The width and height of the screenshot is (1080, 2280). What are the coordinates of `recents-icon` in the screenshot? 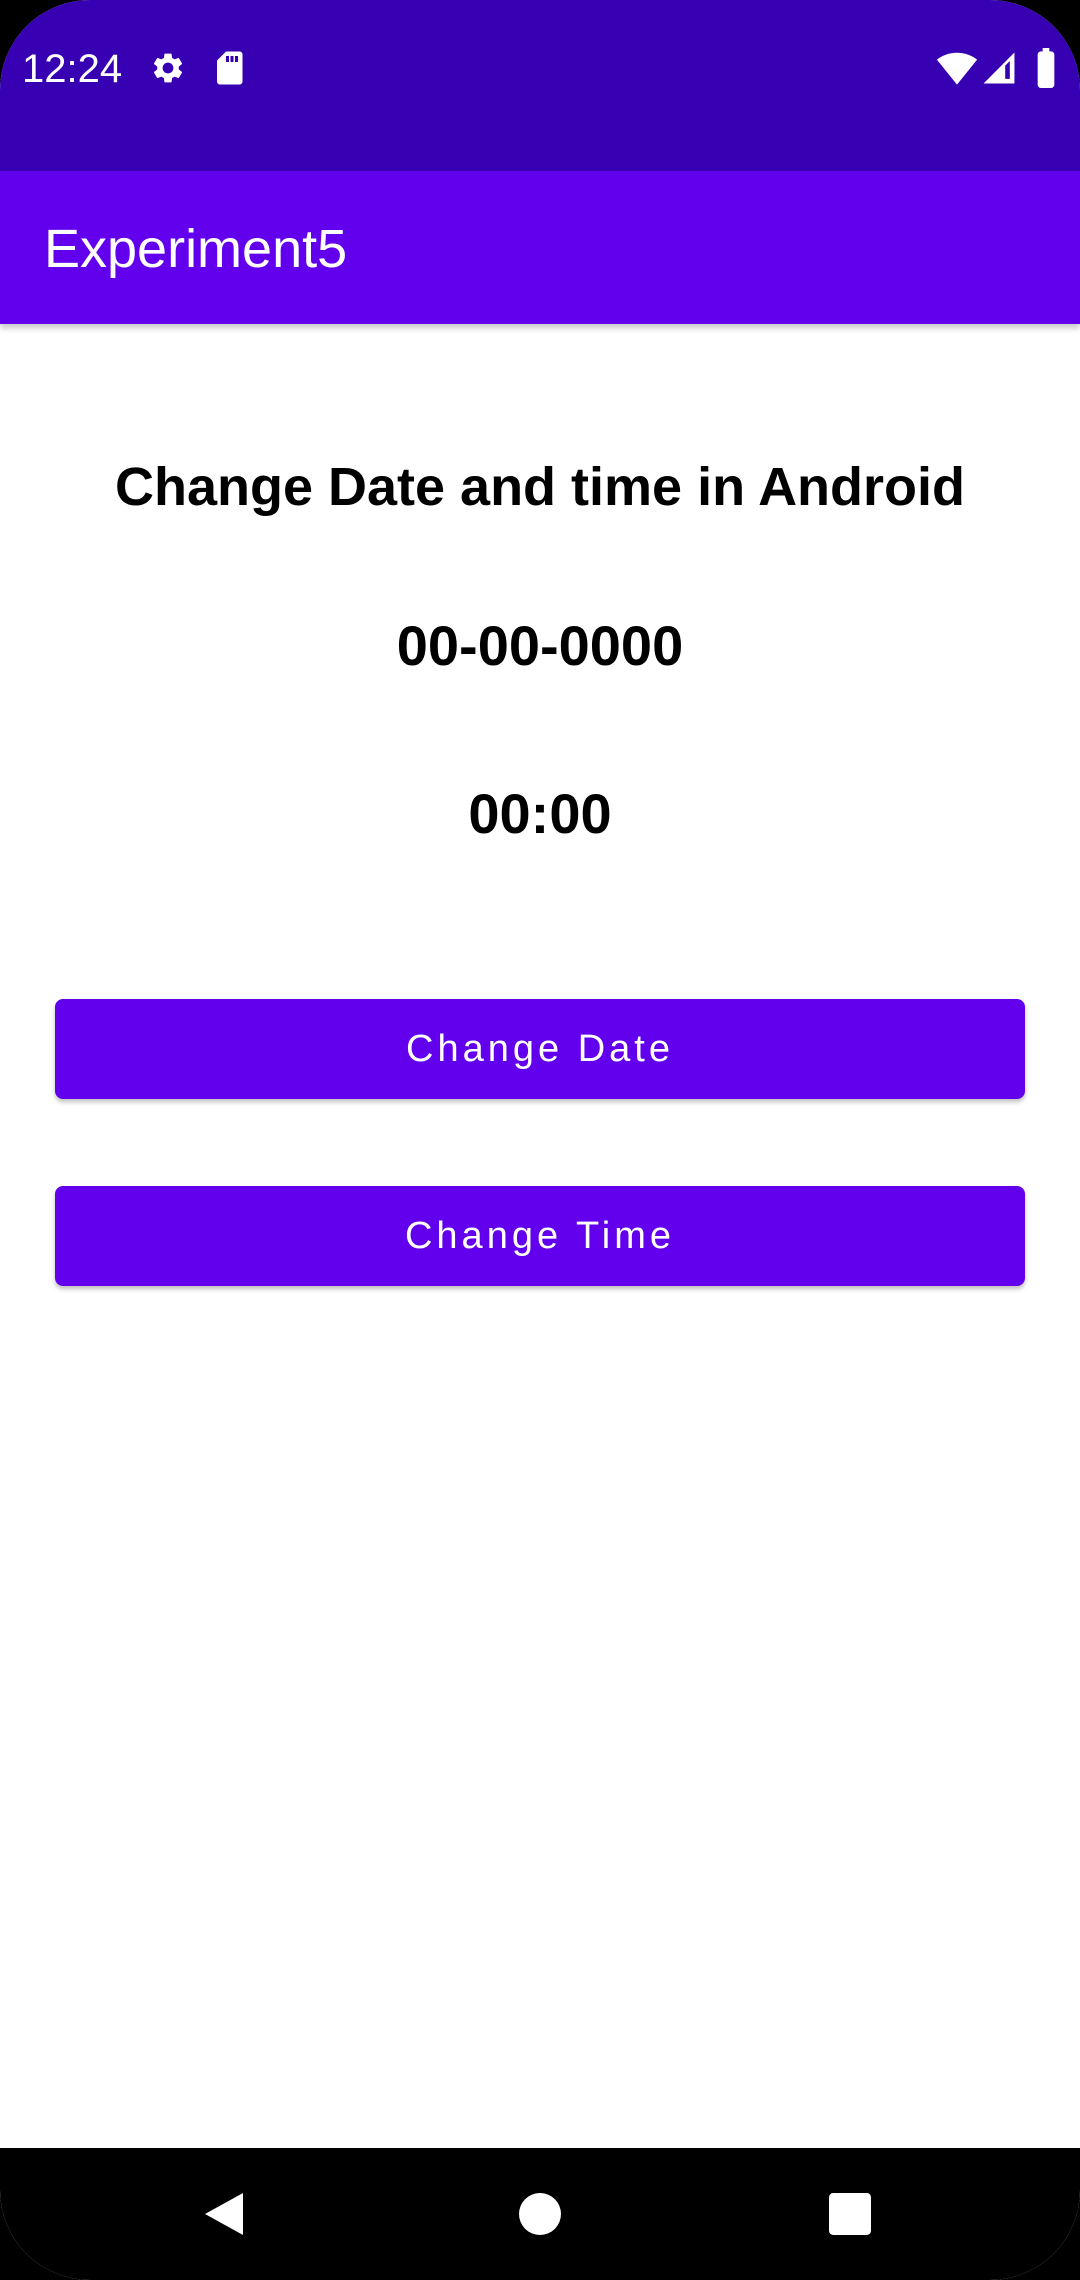 It's located at (850, 2214).